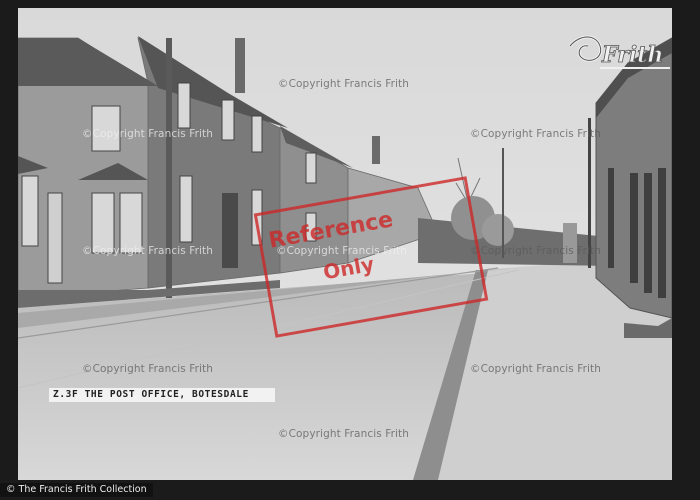 The width and height of the screenshot is (700, 500). What do you see at coordinates (632, 55) in the screenshot?
I see `logo-text: Frith` at bounding box center [632, 55].